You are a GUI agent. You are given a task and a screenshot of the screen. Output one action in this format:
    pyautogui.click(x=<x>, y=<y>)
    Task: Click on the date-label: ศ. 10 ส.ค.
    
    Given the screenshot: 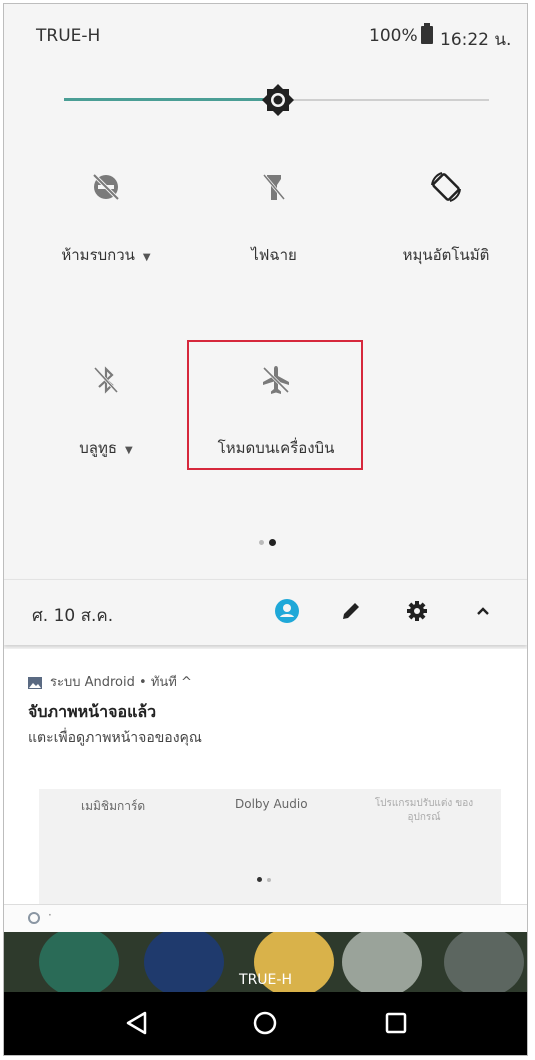 What is the action you would take?
    pyautogui.click(x=73, y=616)
    